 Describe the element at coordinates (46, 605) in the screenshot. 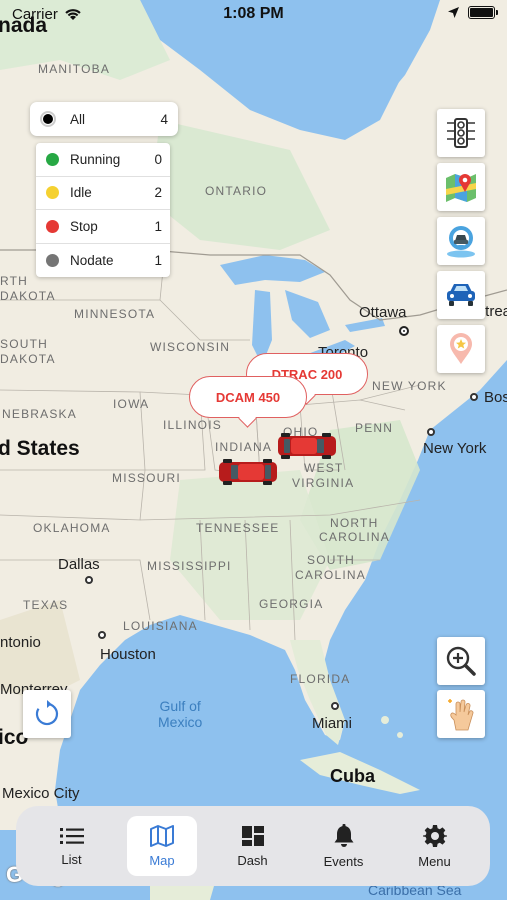

I see `label-texas: TEXAS` at that location.